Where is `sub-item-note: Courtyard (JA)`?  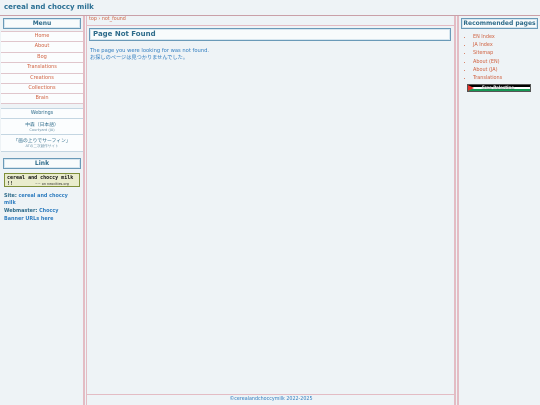 sub-item-note: Courtyard (JA) is located at coordinates (42, 129).